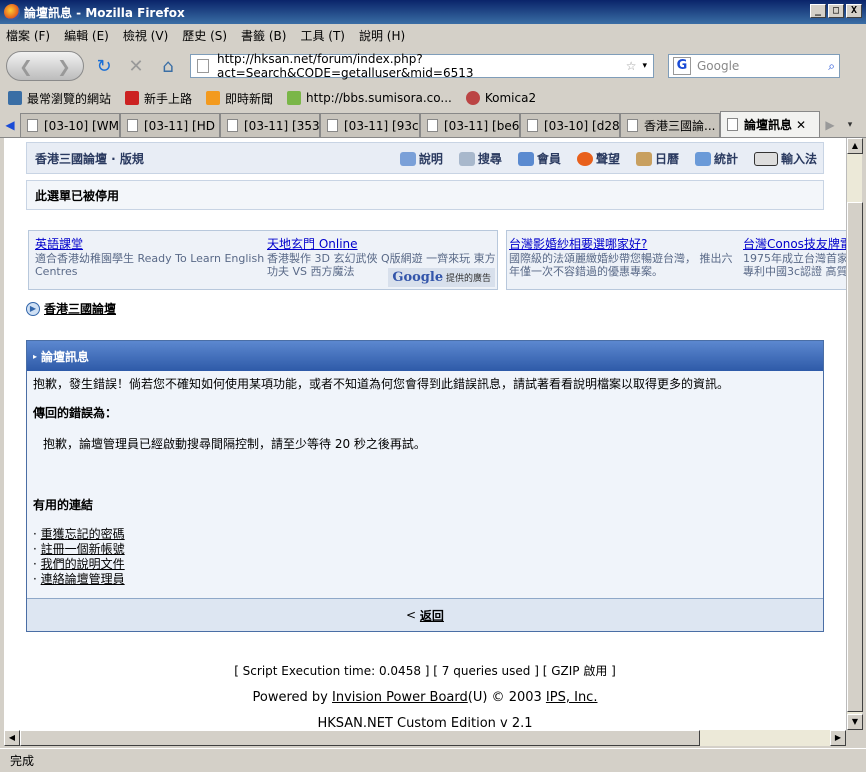  What do you see at coordinates (290, 697) in the screenshot?
I see `powered-by-label: Powered by` at bounding box center [290, 697].